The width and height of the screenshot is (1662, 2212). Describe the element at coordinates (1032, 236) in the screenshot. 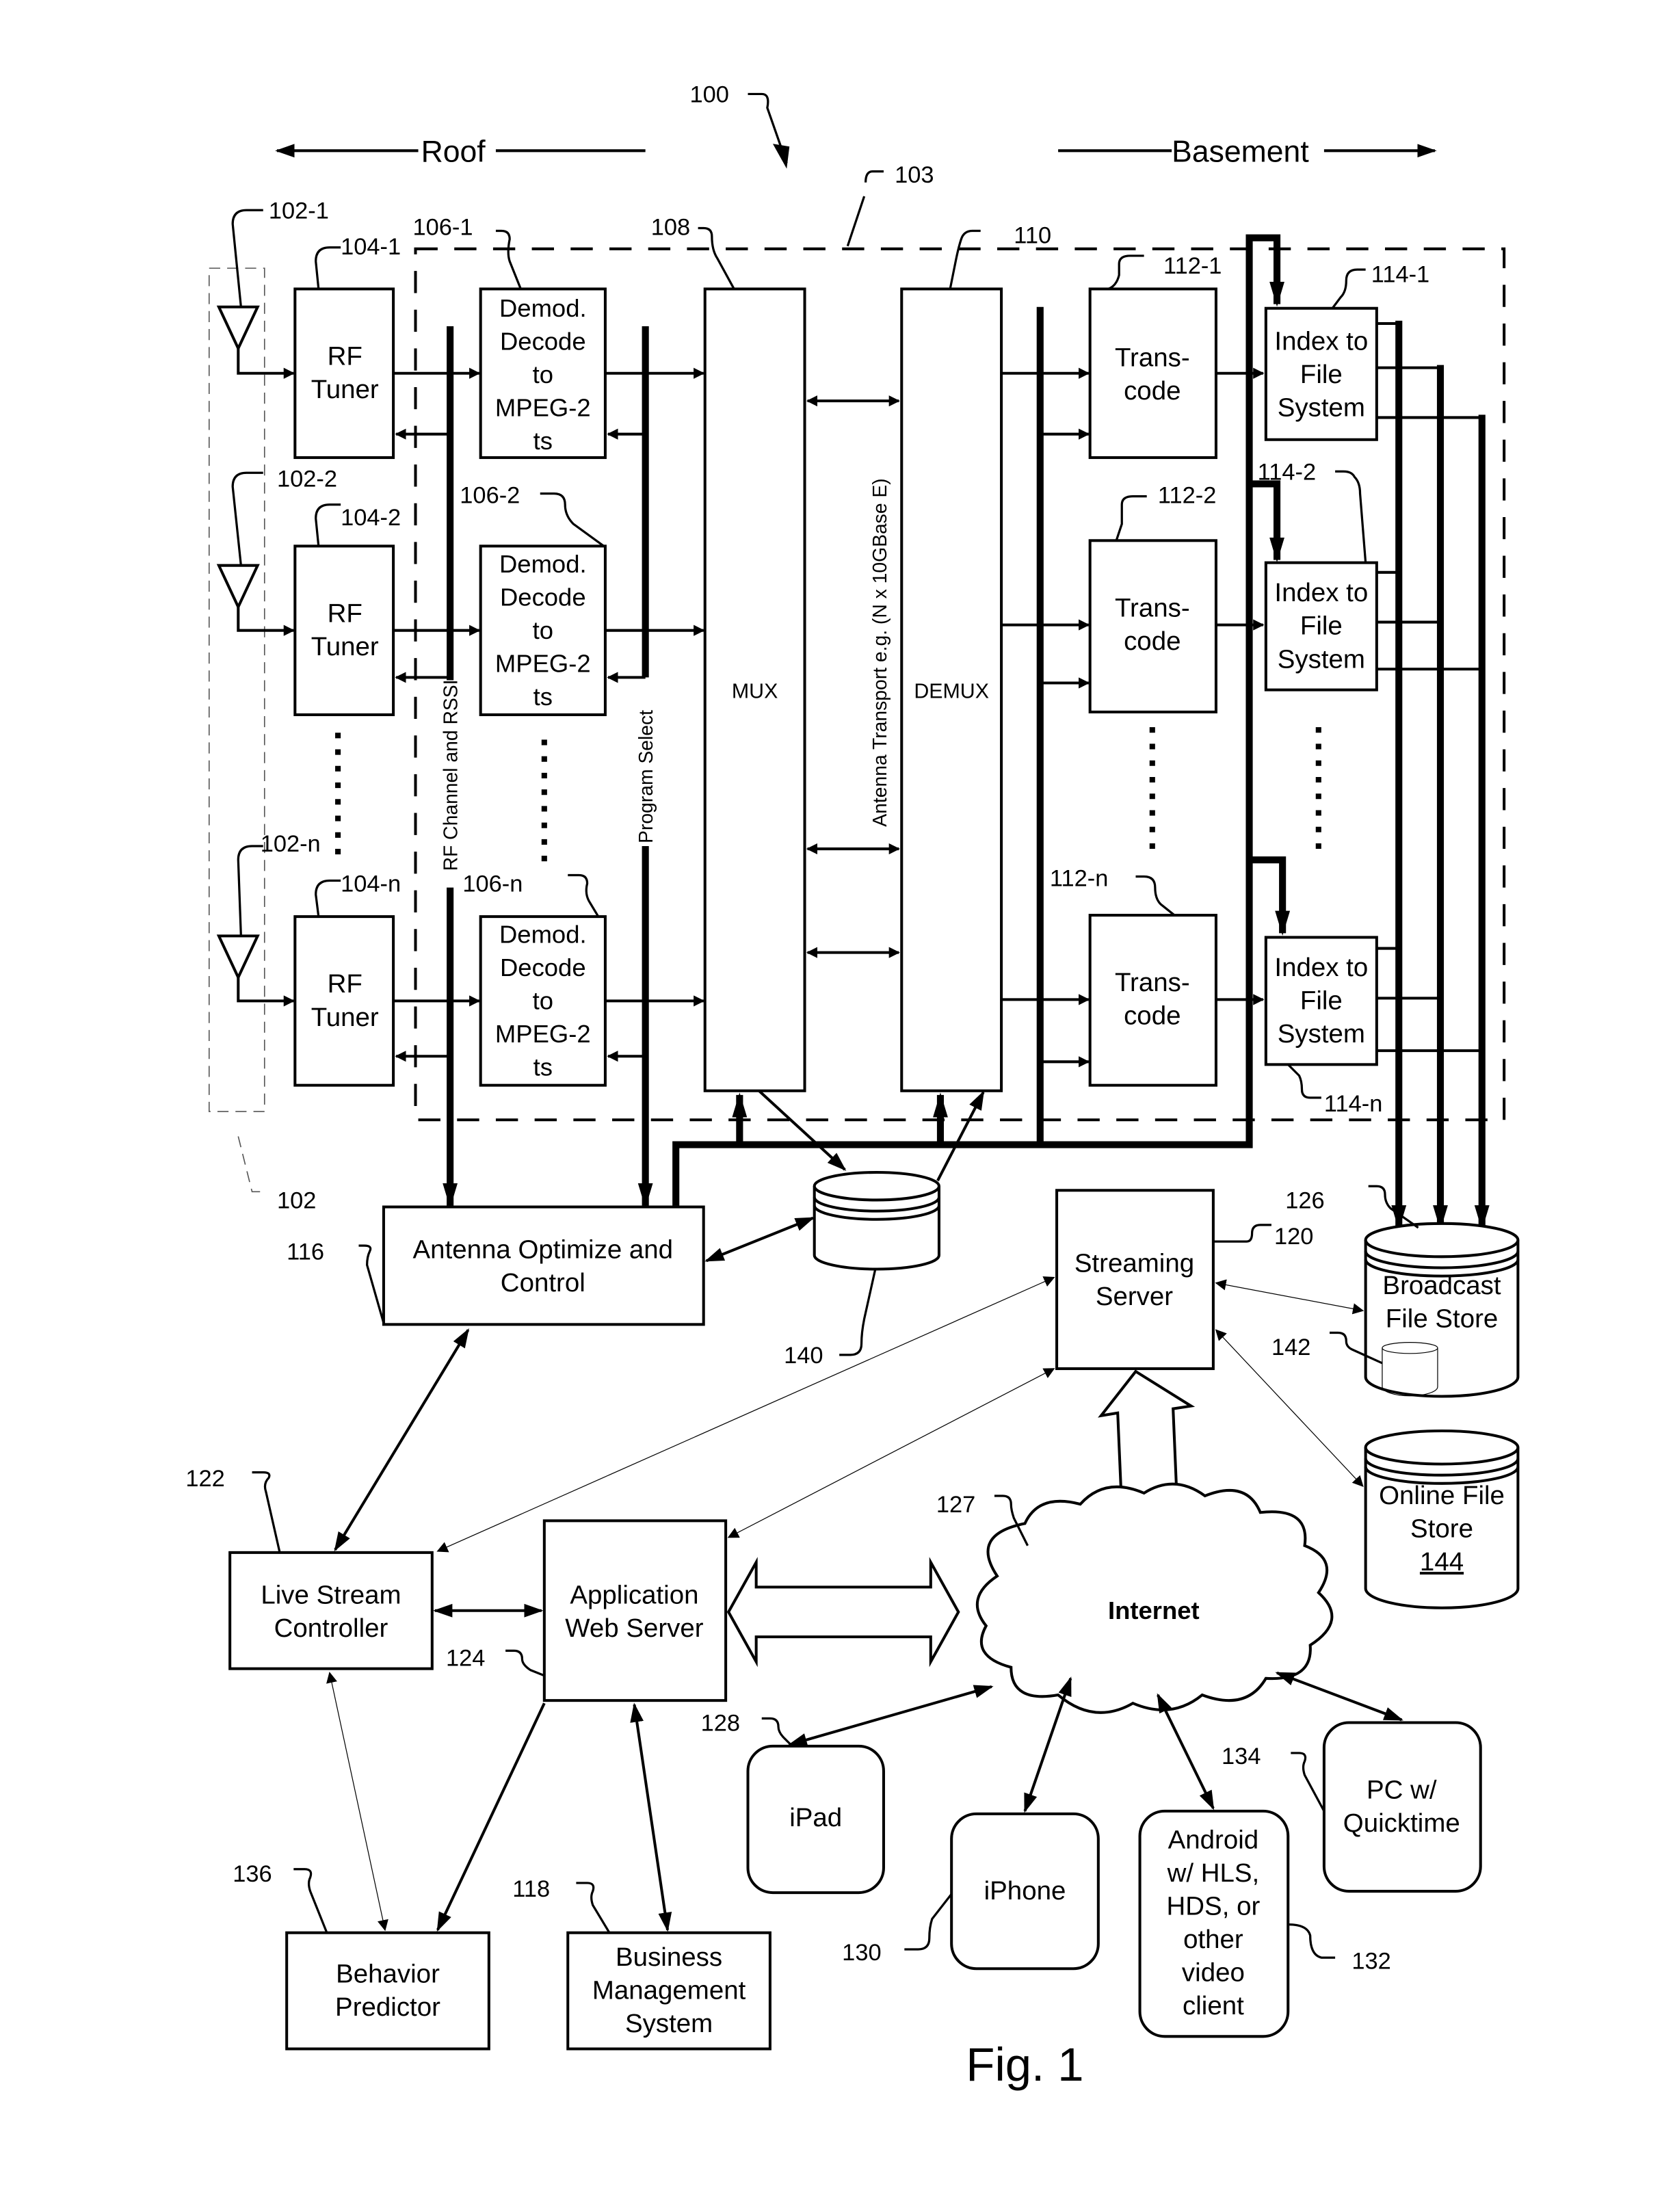

I see `ref-label-110: 110` at that location.